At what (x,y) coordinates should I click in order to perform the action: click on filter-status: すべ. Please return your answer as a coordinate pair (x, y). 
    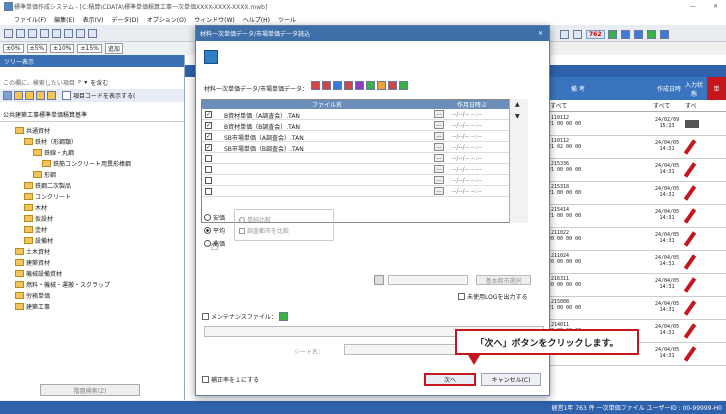
    Looking at the image, I should click on (691, 105).